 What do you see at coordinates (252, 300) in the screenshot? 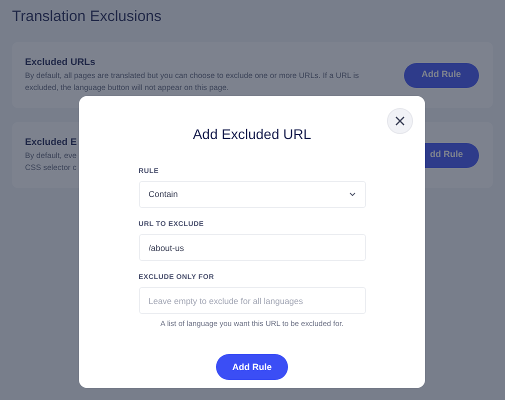
I see `input-field: Leave empty to exclude for all languages` at bounding box center [252, 300].